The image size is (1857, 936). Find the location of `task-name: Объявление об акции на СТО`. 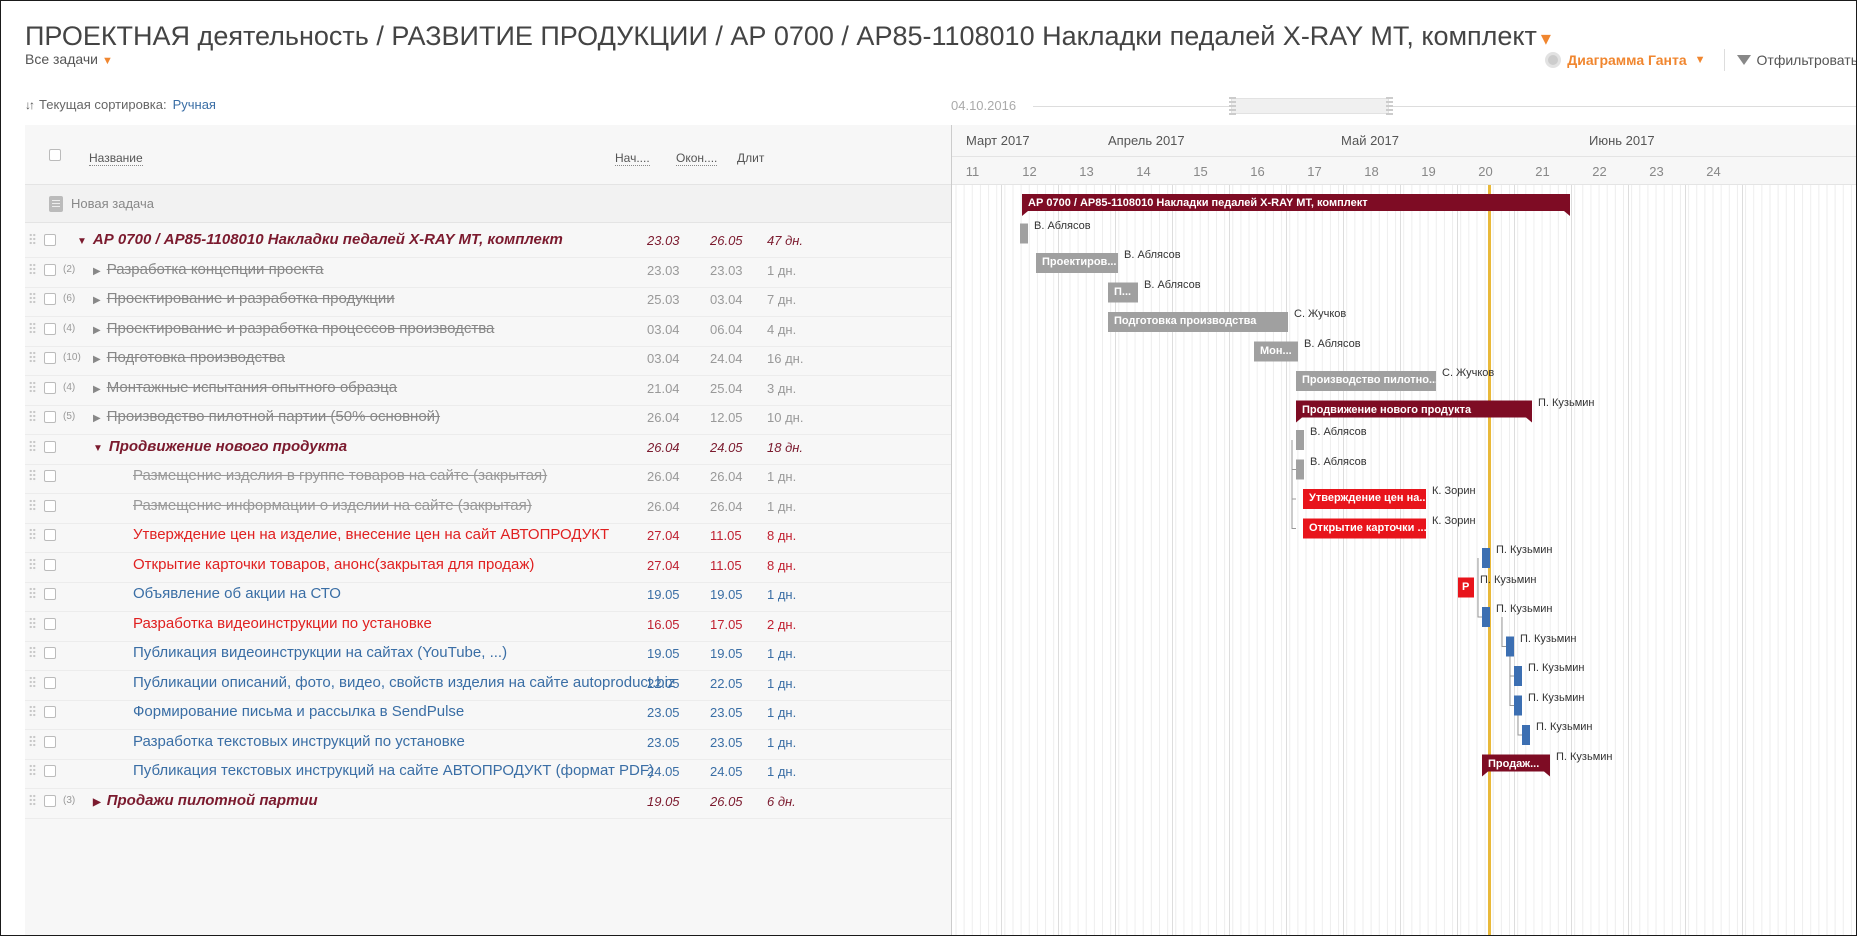

task-name: Объявление об акции на СТО is located at coordinates (237, 593).